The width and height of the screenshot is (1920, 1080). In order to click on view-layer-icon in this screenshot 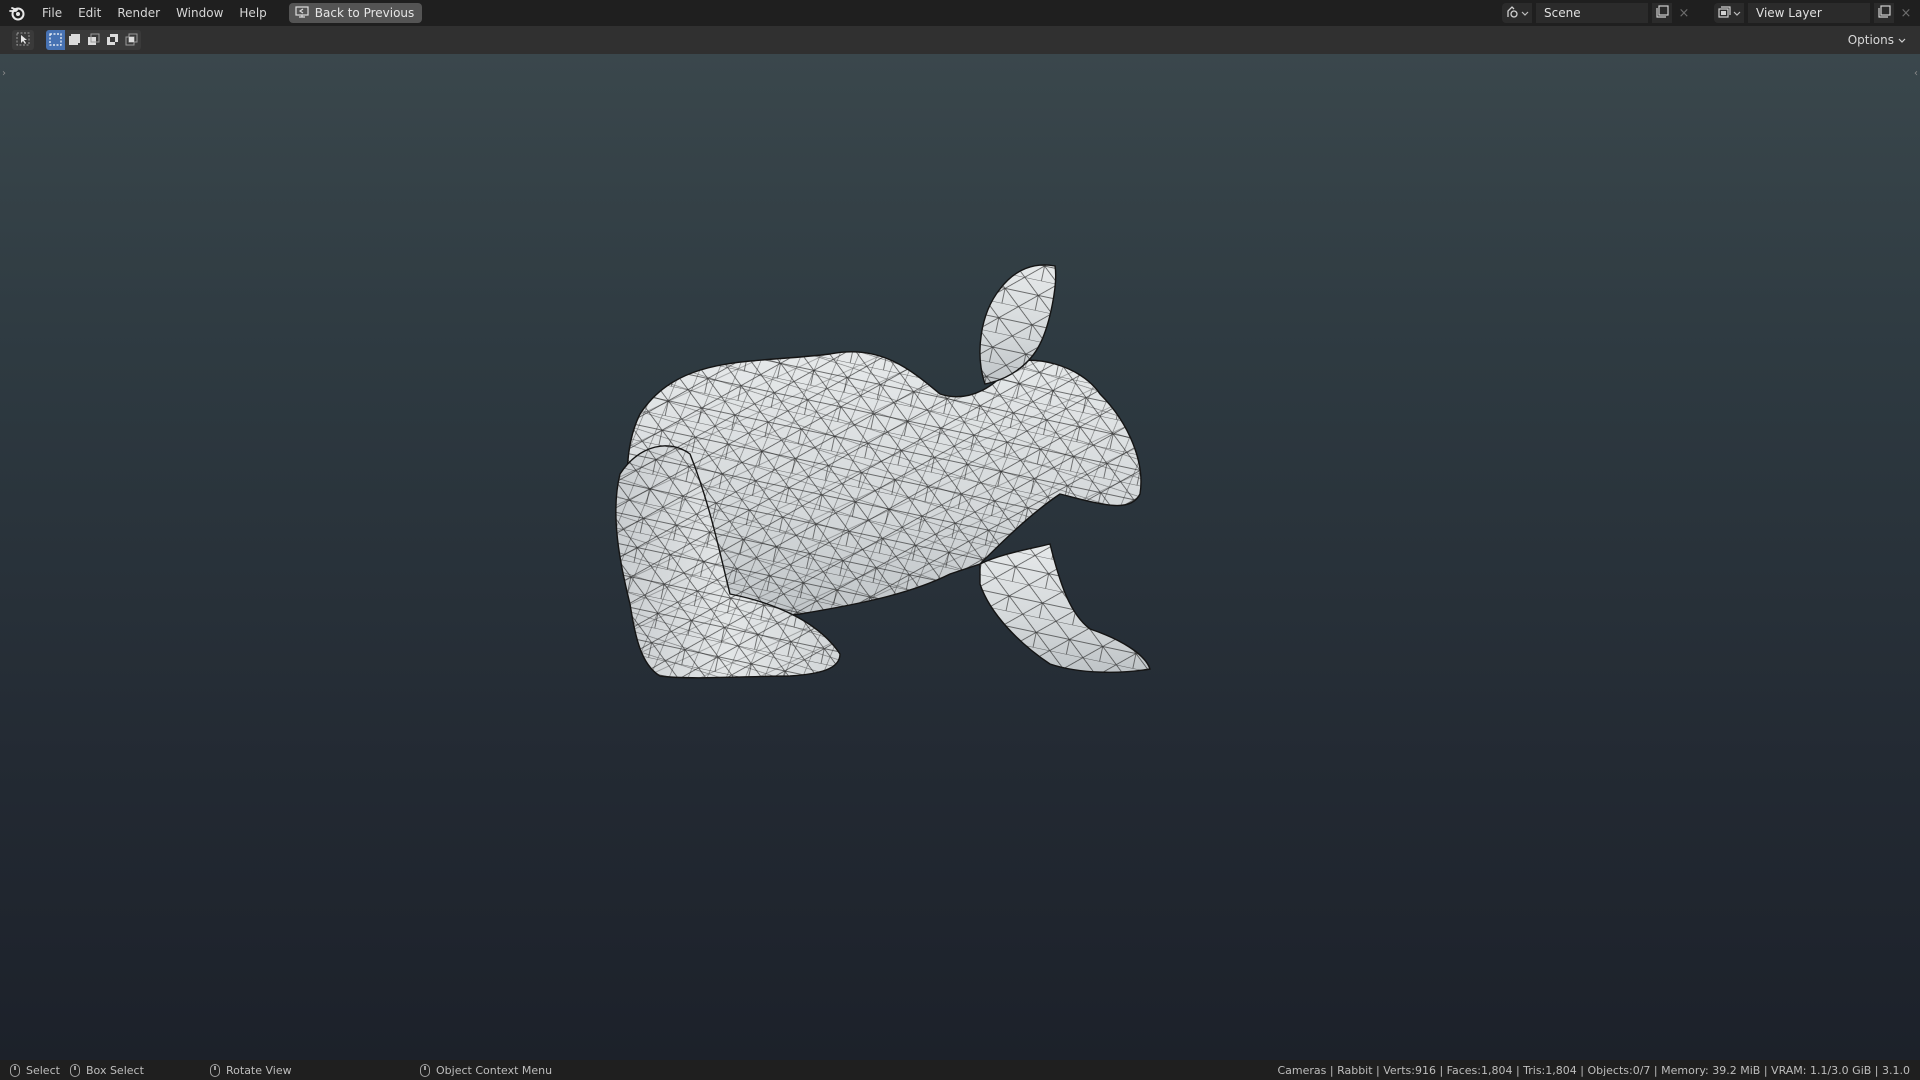, I will do `click(1724, 13)`.